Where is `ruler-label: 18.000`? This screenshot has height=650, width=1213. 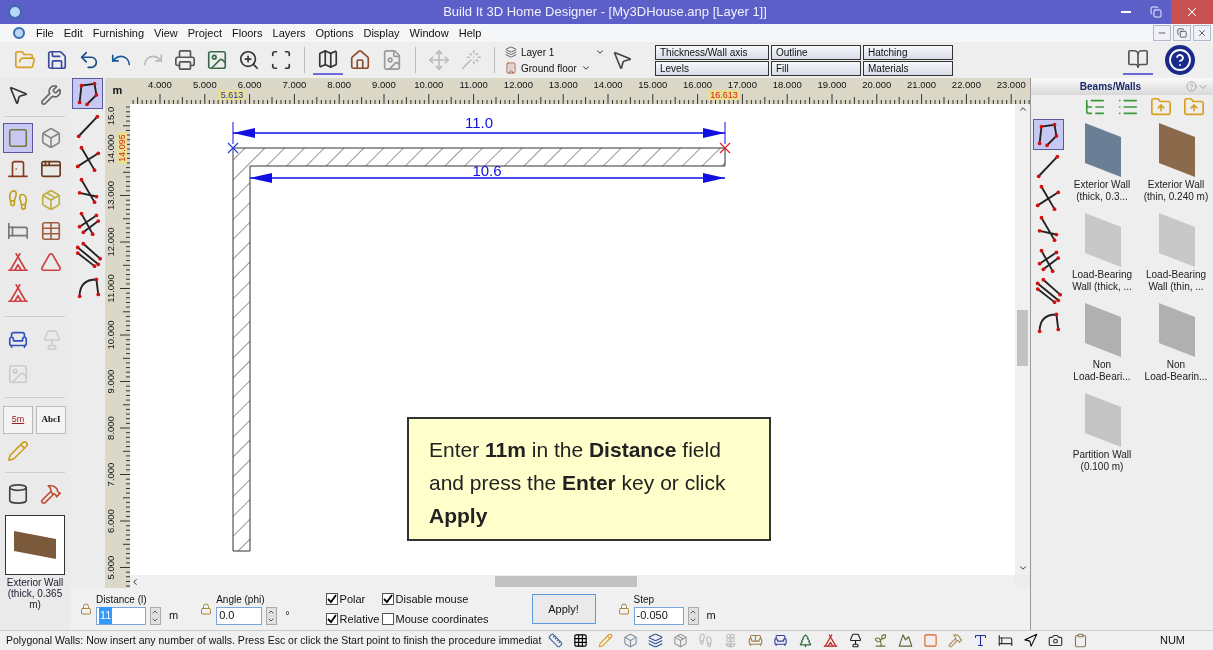
ruler-label: 18.000 is located at coordinates (787, 84).